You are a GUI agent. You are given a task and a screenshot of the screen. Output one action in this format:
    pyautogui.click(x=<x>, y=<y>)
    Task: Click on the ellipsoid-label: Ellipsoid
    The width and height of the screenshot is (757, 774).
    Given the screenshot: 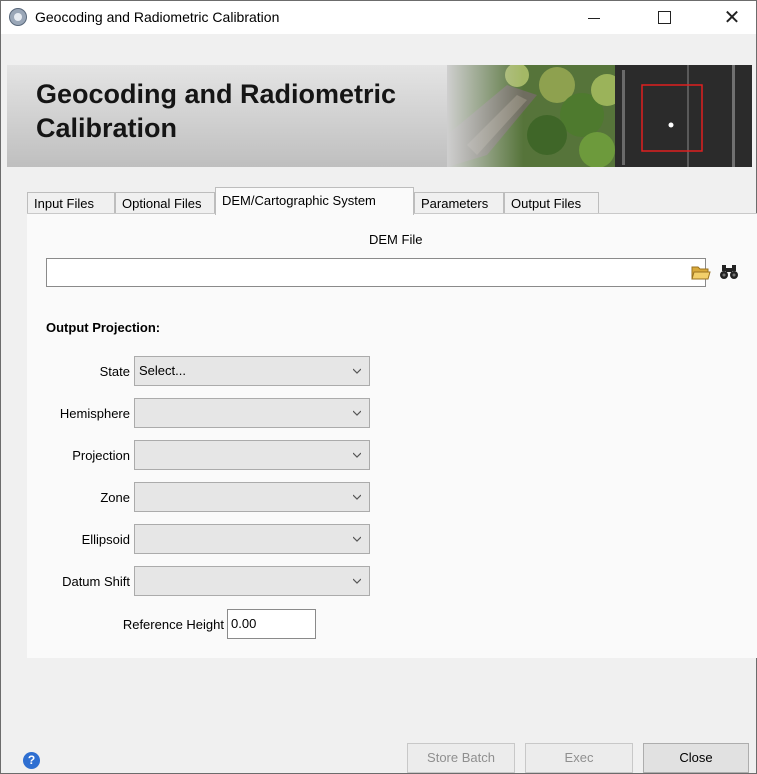 What is the action you would take?
    pyautogui.click(x=105, y=539)
    